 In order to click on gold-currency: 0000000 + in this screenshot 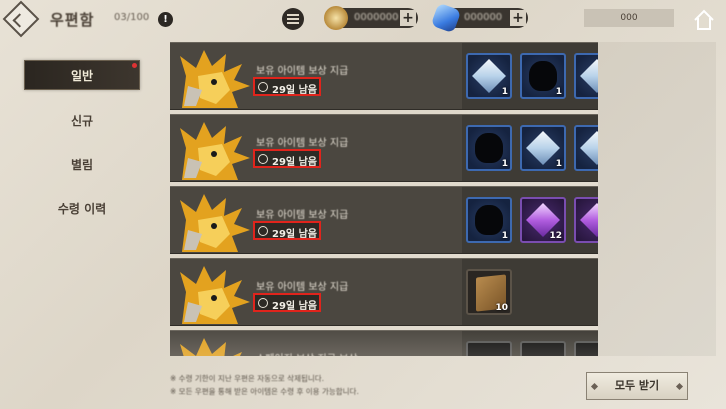, I will do `click(371, 18)`.